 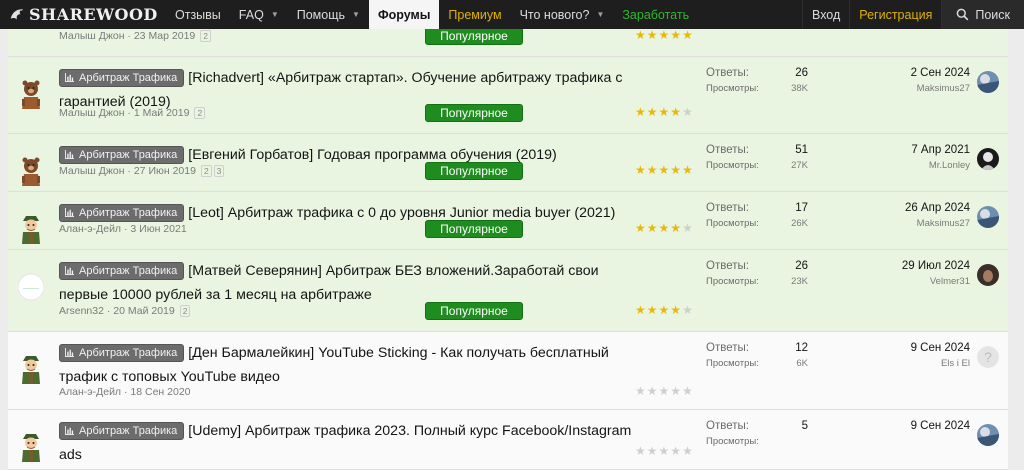 I want to click on last-post-user: Els i El, so click(x=915, y=363).